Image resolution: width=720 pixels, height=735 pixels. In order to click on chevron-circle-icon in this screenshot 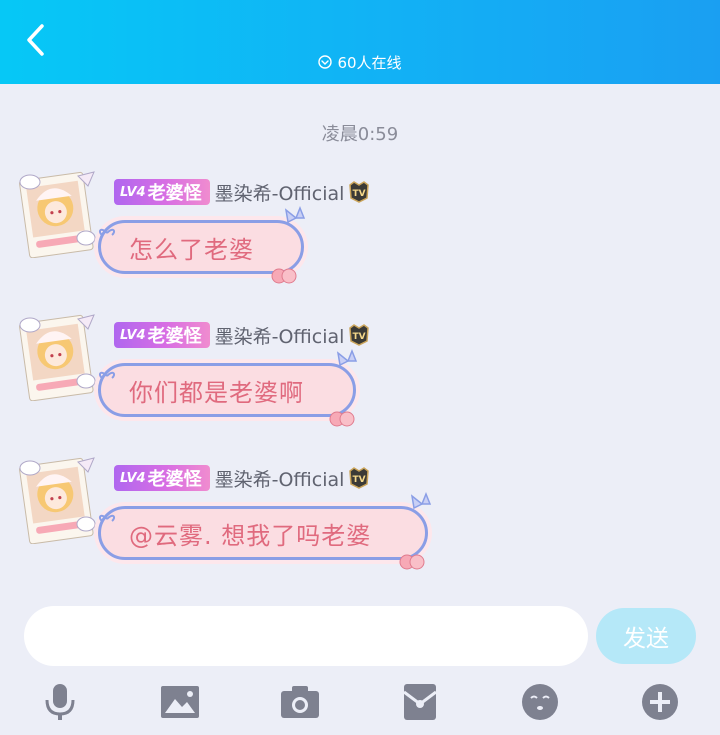, I will do `click(325, 62)`.